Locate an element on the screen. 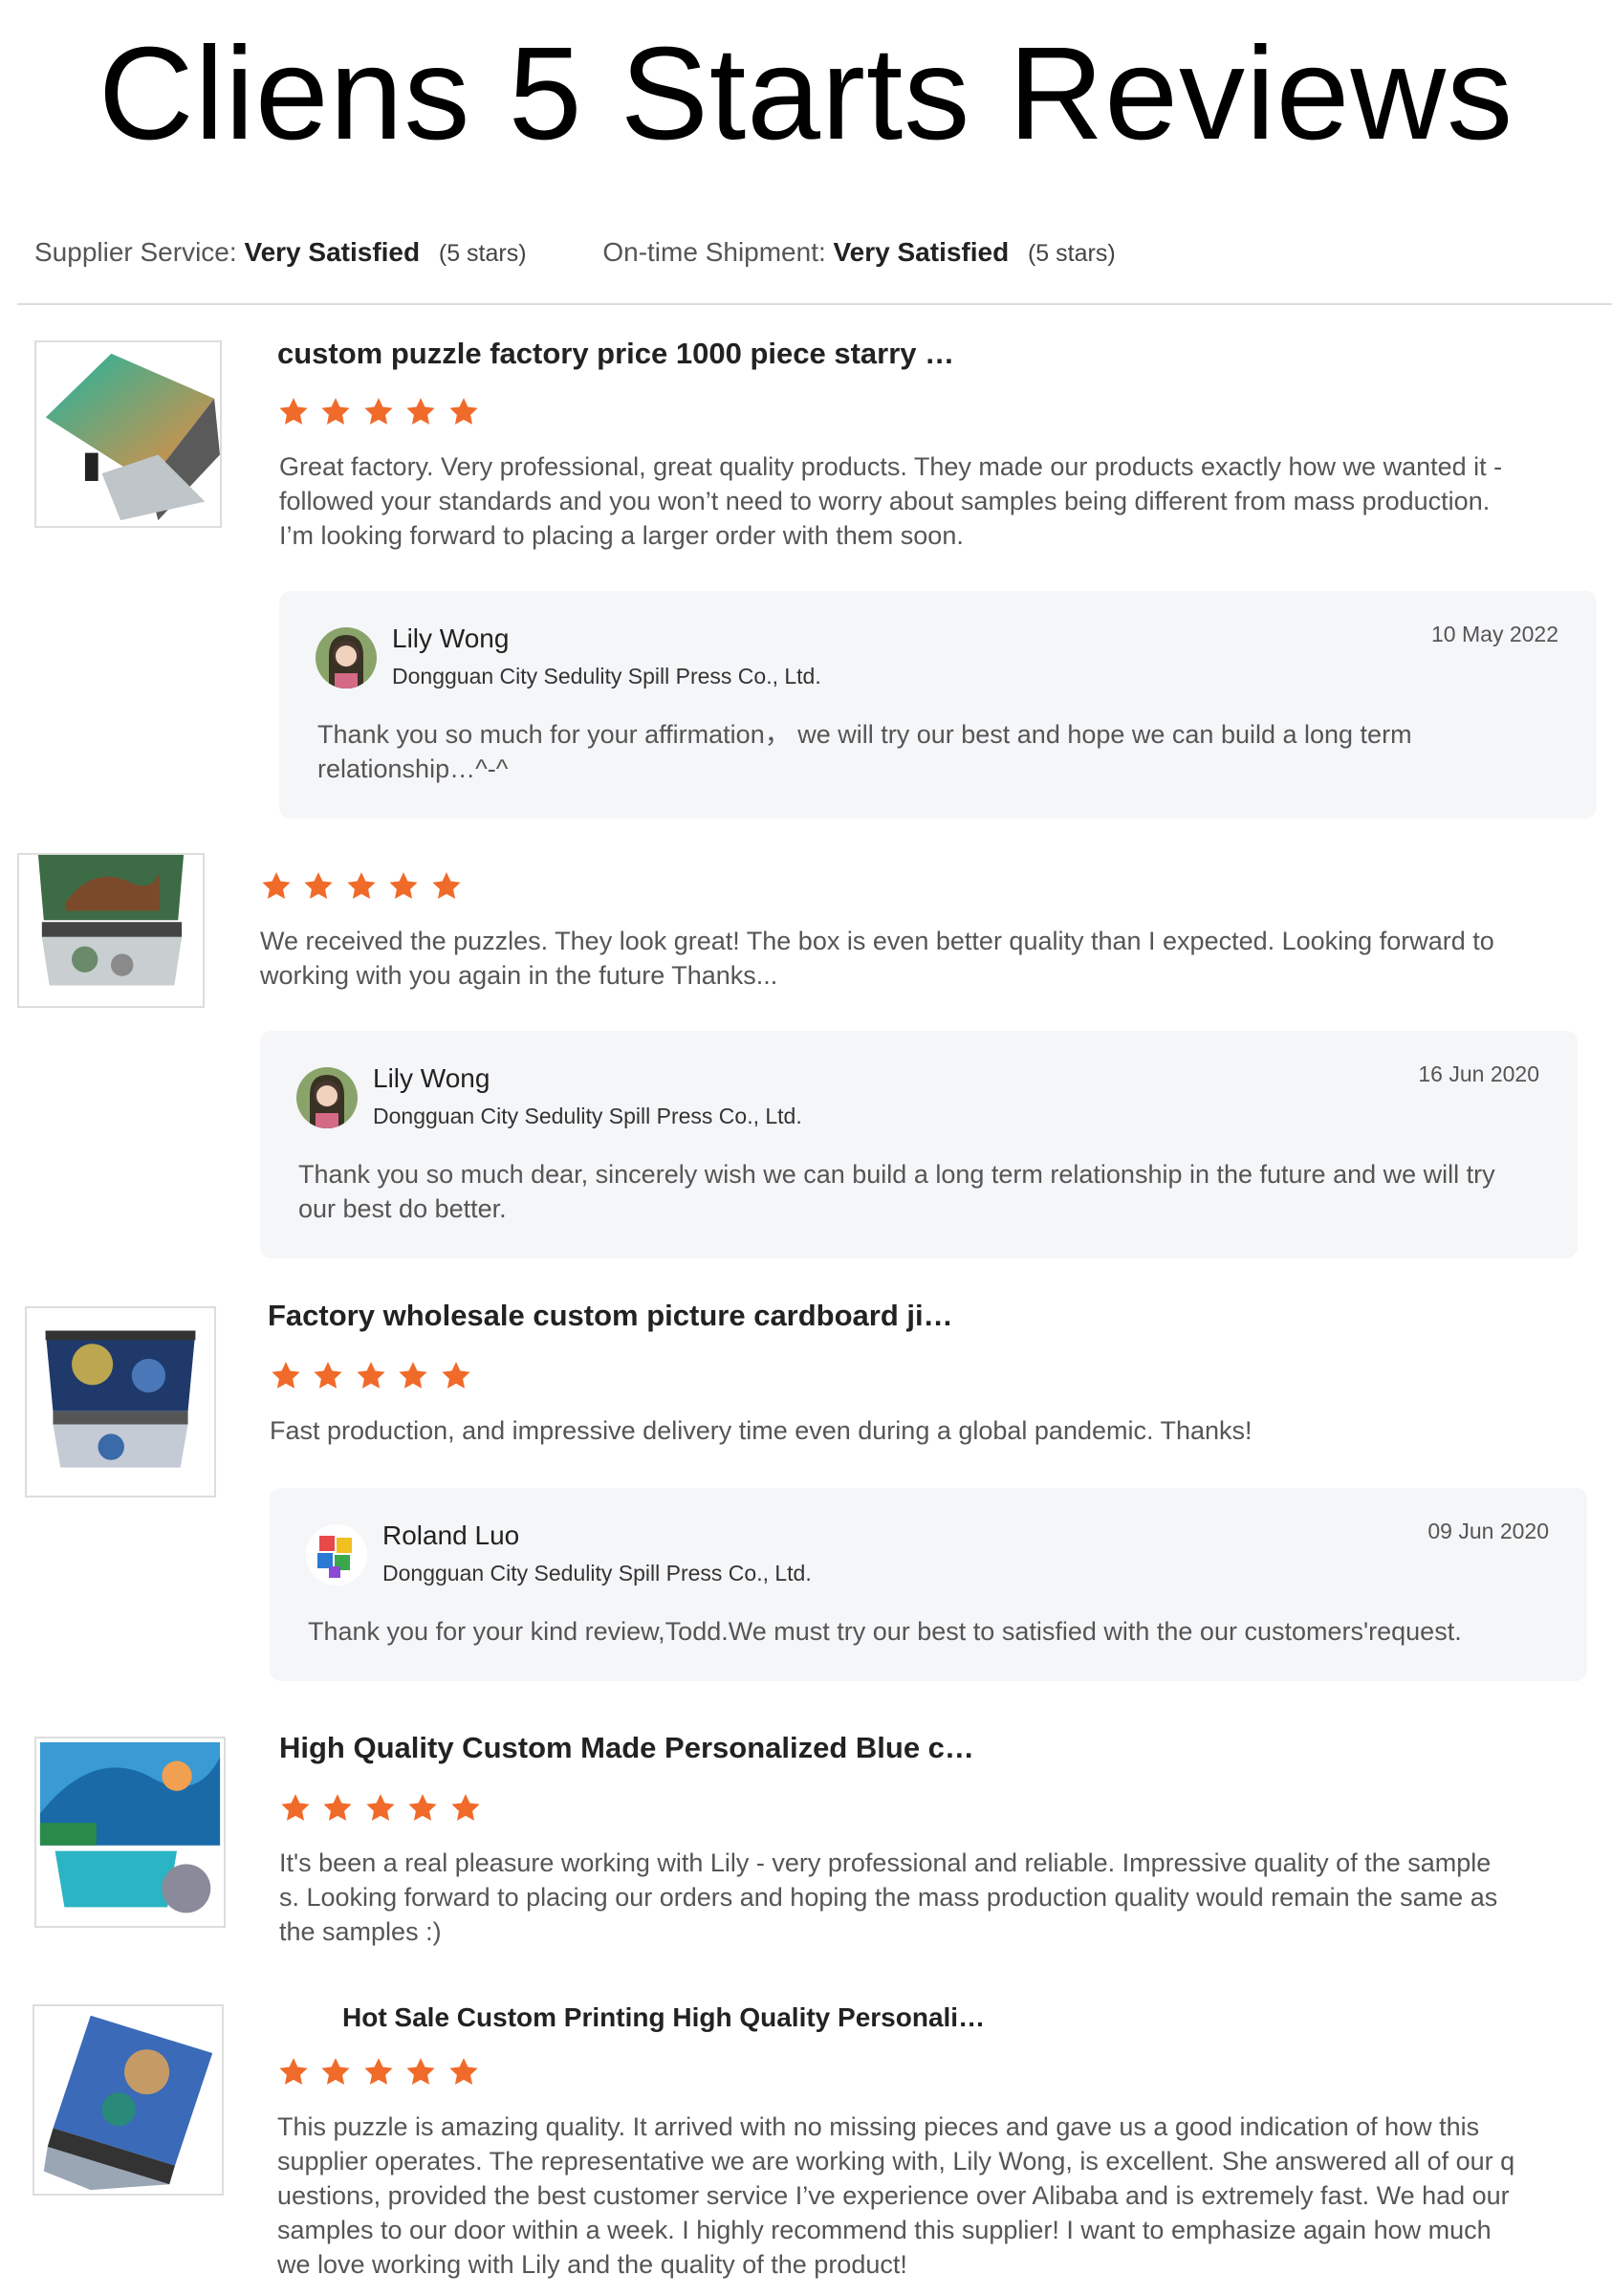  puzzle-box-starry-night-icon is located at coordinates (121, 1402).